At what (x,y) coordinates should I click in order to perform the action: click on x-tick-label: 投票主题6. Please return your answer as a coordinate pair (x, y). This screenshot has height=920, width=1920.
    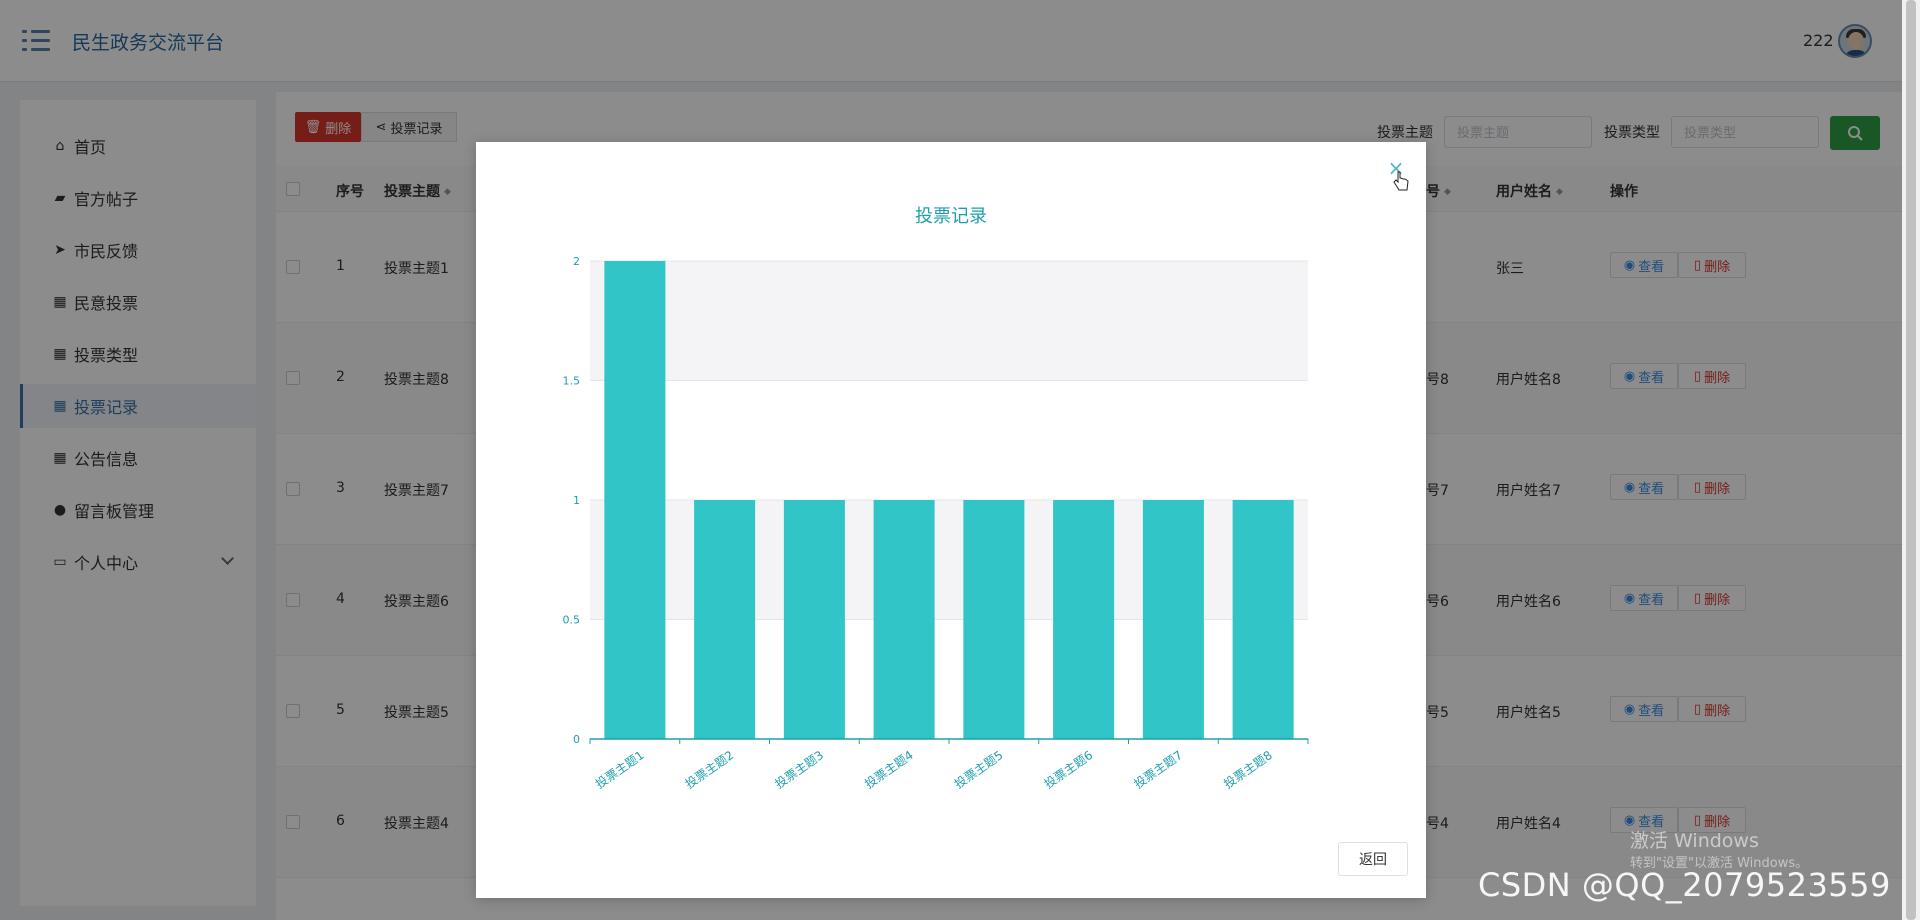
    Looking at the image, I should click on (1068, 769).